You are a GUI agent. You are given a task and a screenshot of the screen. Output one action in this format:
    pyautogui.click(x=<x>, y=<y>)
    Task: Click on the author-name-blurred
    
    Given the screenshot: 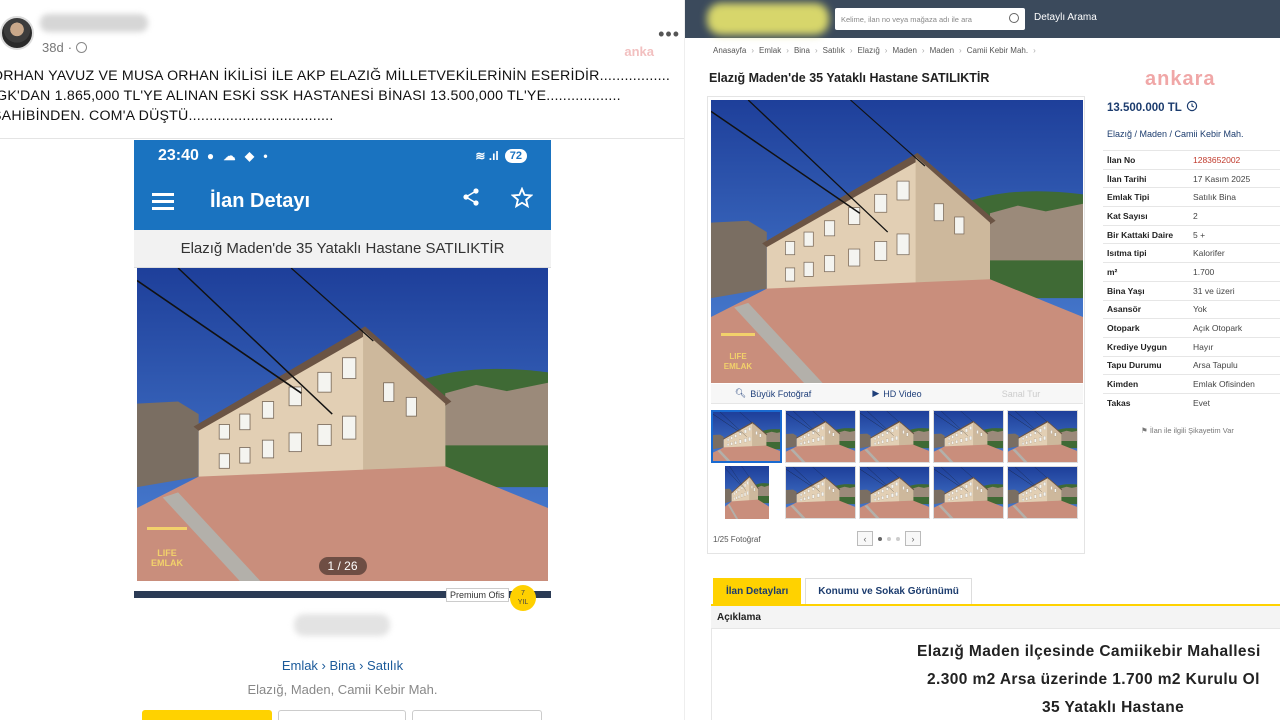 What is the action you would take?
    pyautogui.click(x=94, y=23)
    